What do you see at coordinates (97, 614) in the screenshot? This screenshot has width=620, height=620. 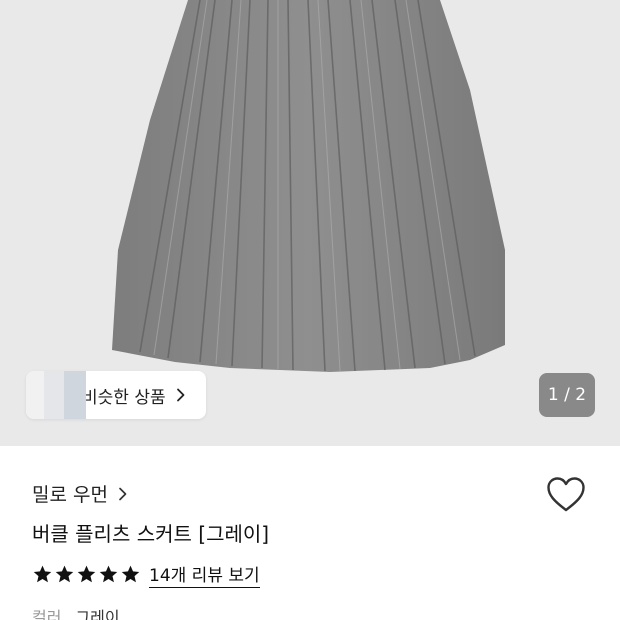 I see `color-option-value: 그레이` at bounding box center [97, 614].